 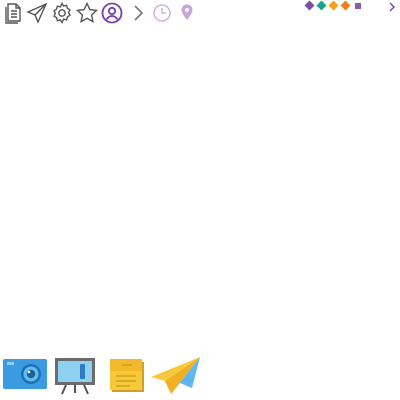 What do you see at coordinates (112, 13) in the screenshot?
I see `user-circle-icon` at bounding box center [112, 13].